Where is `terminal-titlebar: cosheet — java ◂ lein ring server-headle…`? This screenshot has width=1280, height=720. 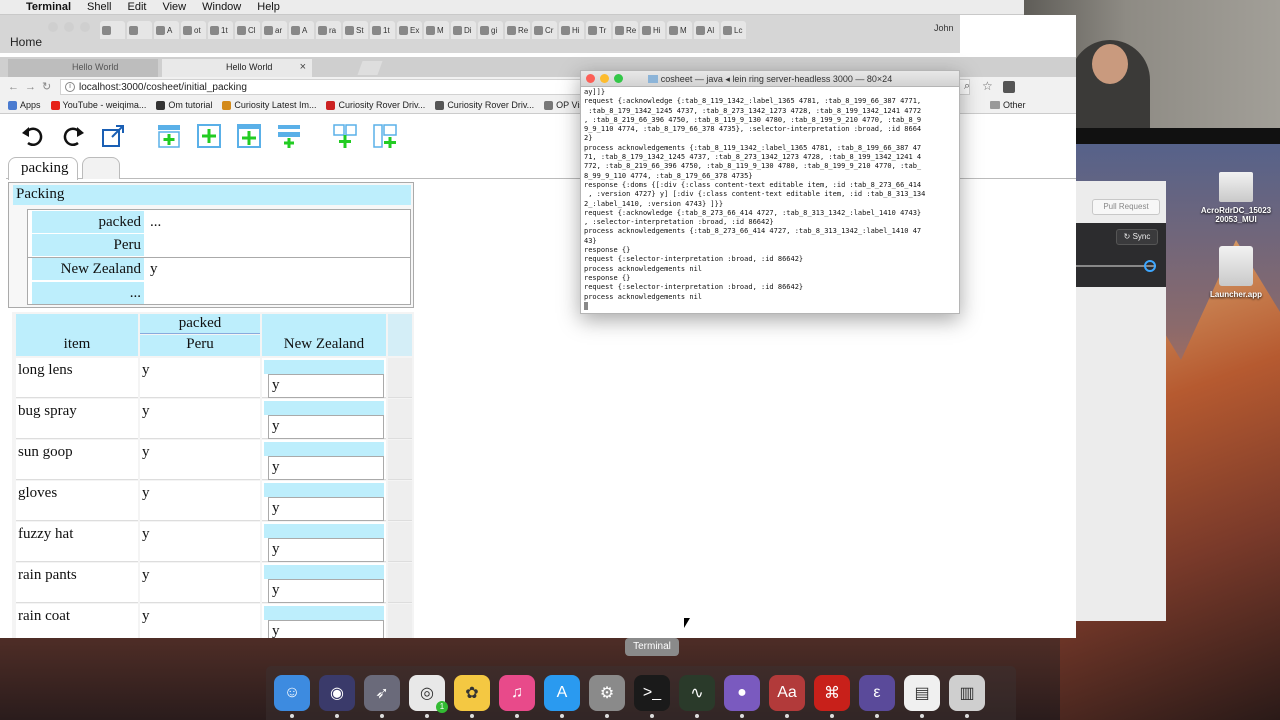 terminal-titlebar: cosheet — java ◂ lein ring server-headle… is located at coordinates (770, 79).